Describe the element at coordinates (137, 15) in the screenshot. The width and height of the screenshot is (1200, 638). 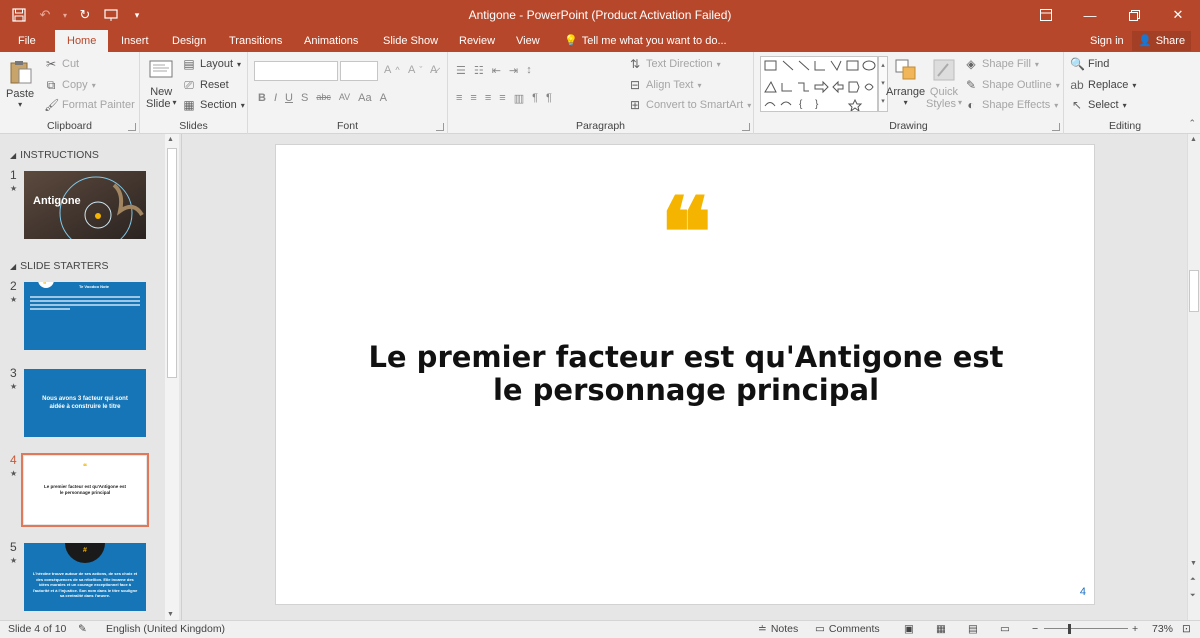
I see `customize-qat-icon: ▾` at that location.